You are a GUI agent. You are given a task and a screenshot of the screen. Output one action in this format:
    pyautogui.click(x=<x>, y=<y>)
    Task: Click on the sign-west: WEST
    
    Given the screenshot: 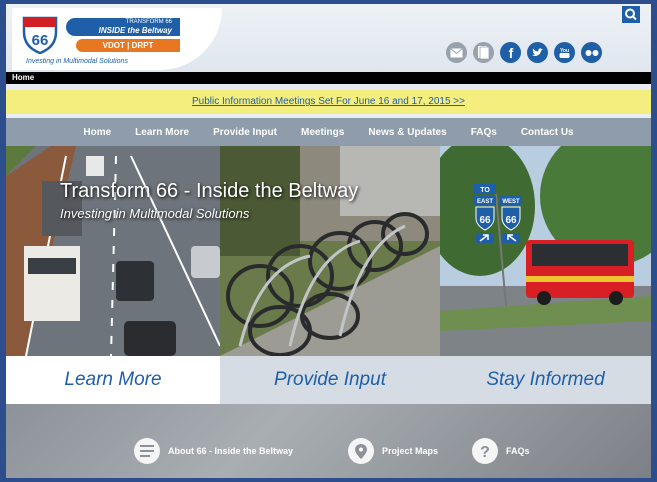 What is the action you would take?
    pyautogui.click(x=511, y=202)
    